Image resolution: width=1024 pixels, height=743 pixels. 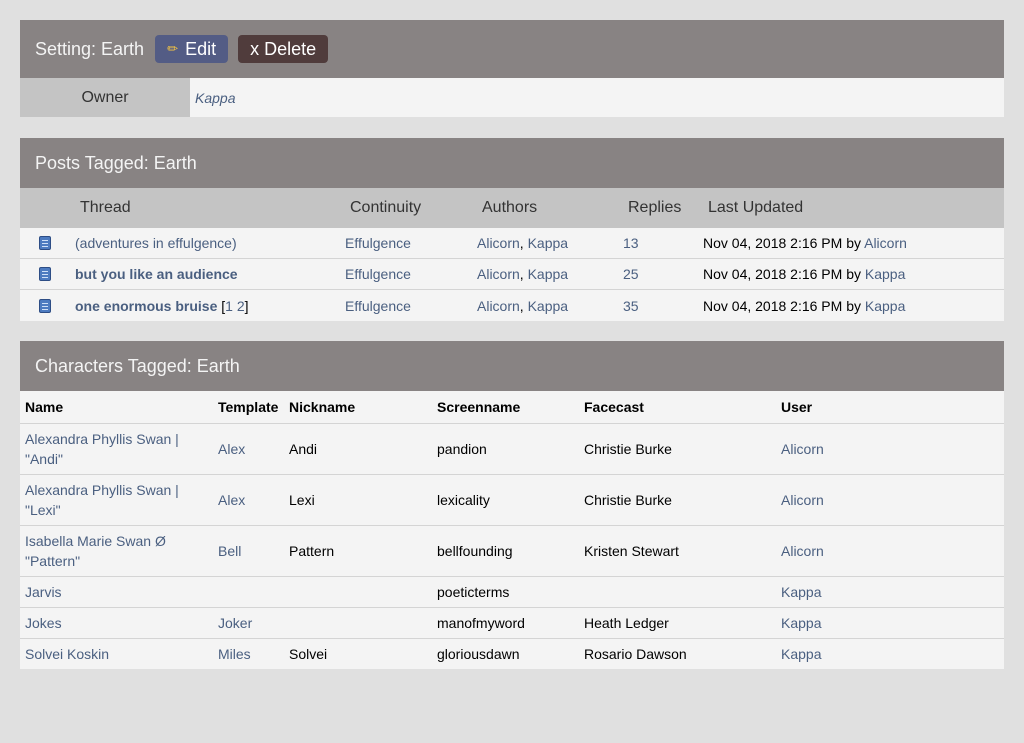 What do you see at coordinates (67, 654) in the screenshot?
I see `character-name-link: Solvei Koskin` at bounding box center [67, 654].